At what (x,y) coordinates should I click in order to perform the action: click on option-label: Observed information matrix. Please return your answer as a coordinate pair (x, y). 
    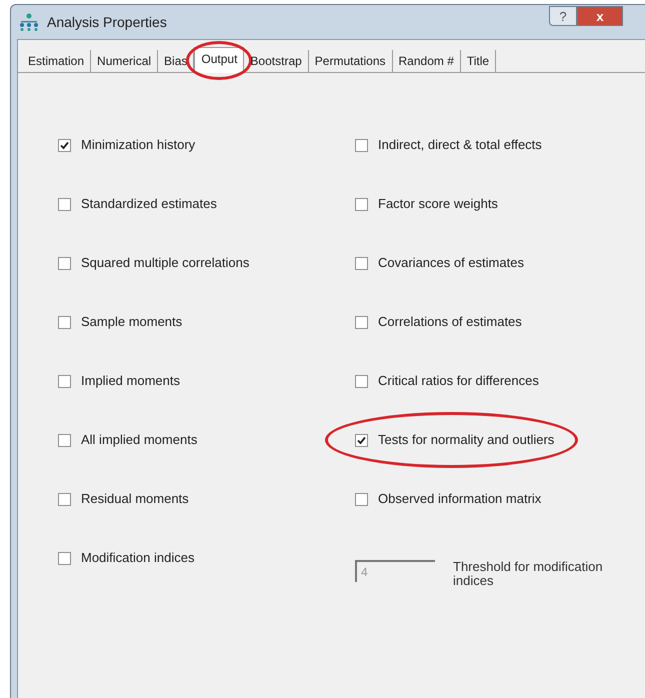
    Looking at the image, I should click on (460, 499).